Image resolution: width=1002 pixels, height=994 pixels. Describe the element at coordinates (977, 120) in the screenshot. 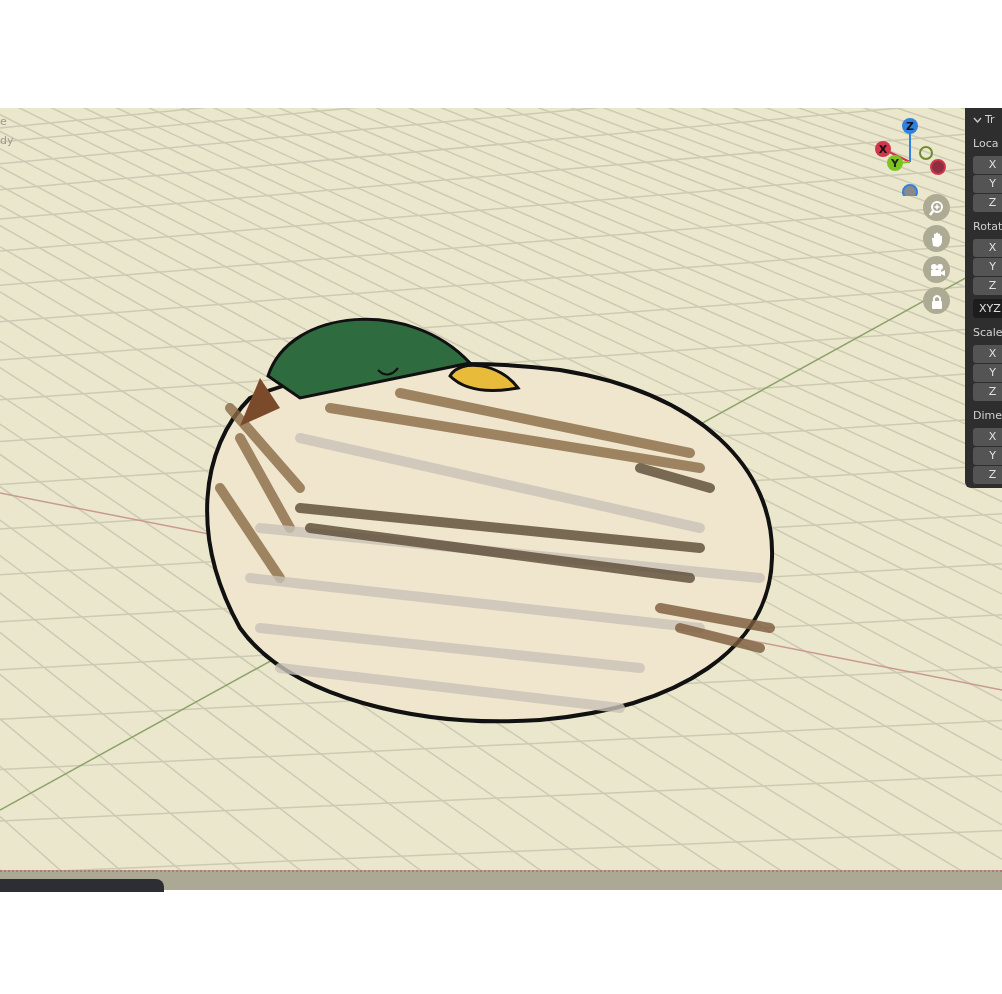

I see `chevron-icon` at that location.